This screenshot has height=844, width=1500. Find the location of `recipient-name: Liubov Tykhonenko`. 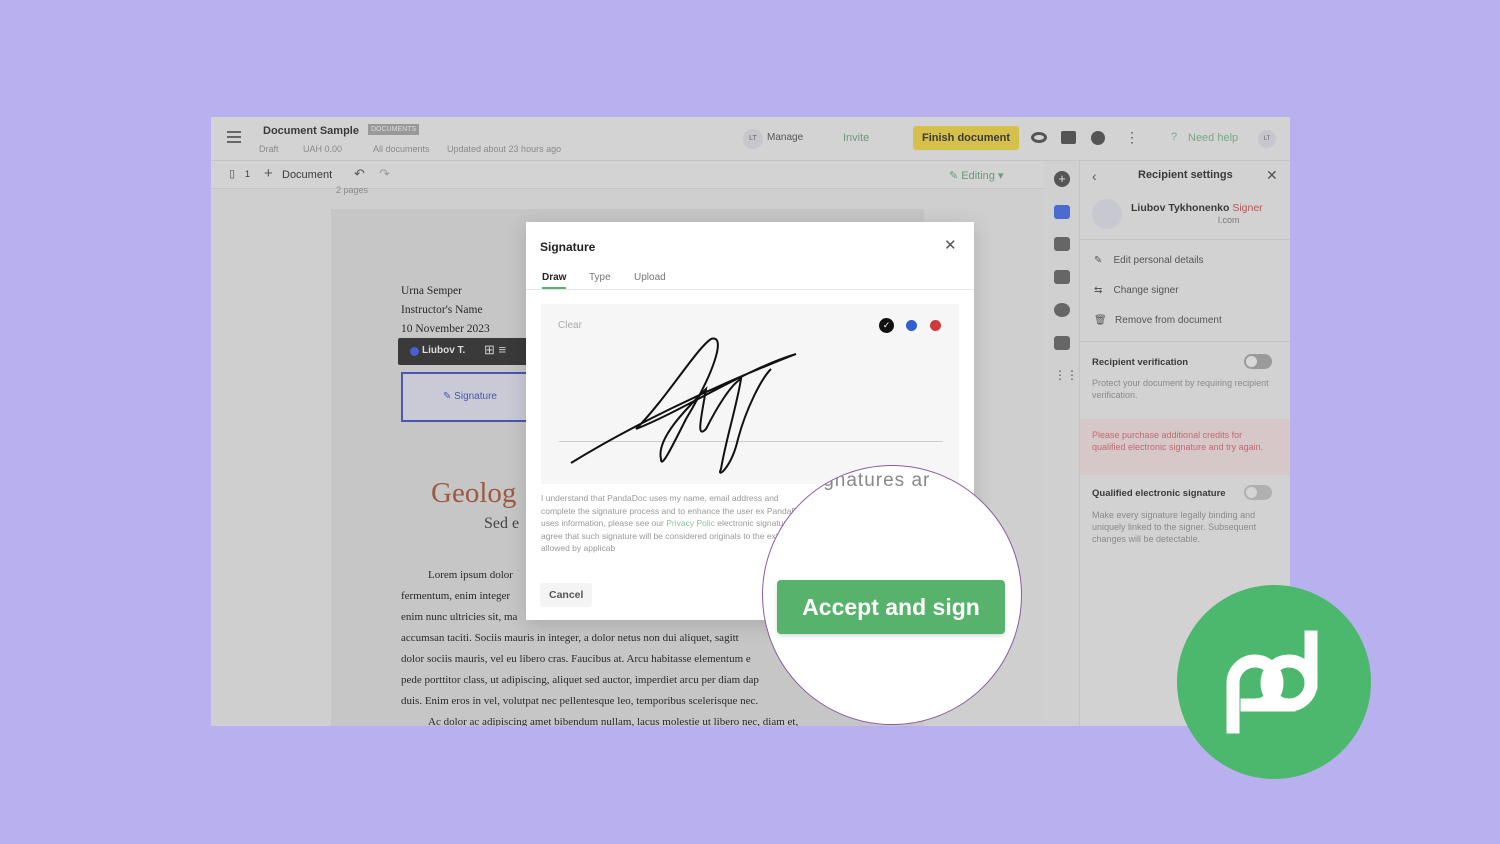

recipient-name: Liubov Tykhonenko is located at coordinates (1180, 208).